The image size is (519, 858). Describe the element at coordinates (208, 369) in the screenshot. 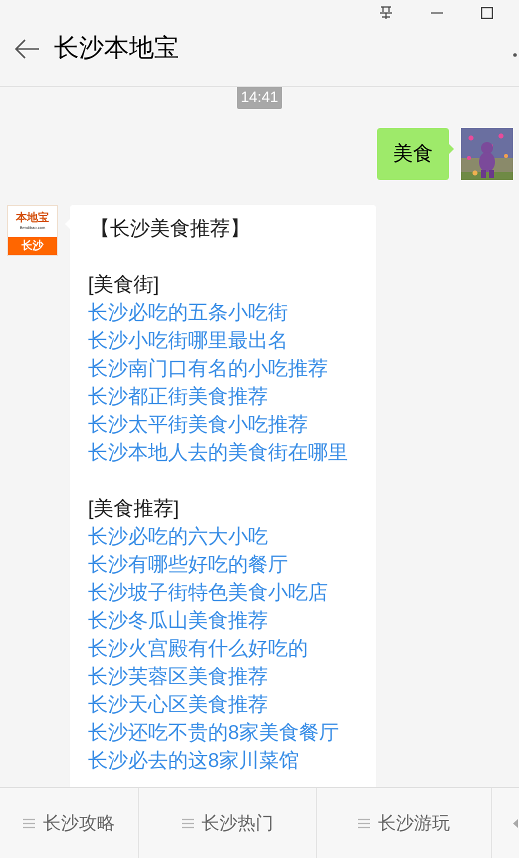

I see `article-link: 长沙南门口有名的小吃推荐` at that location.